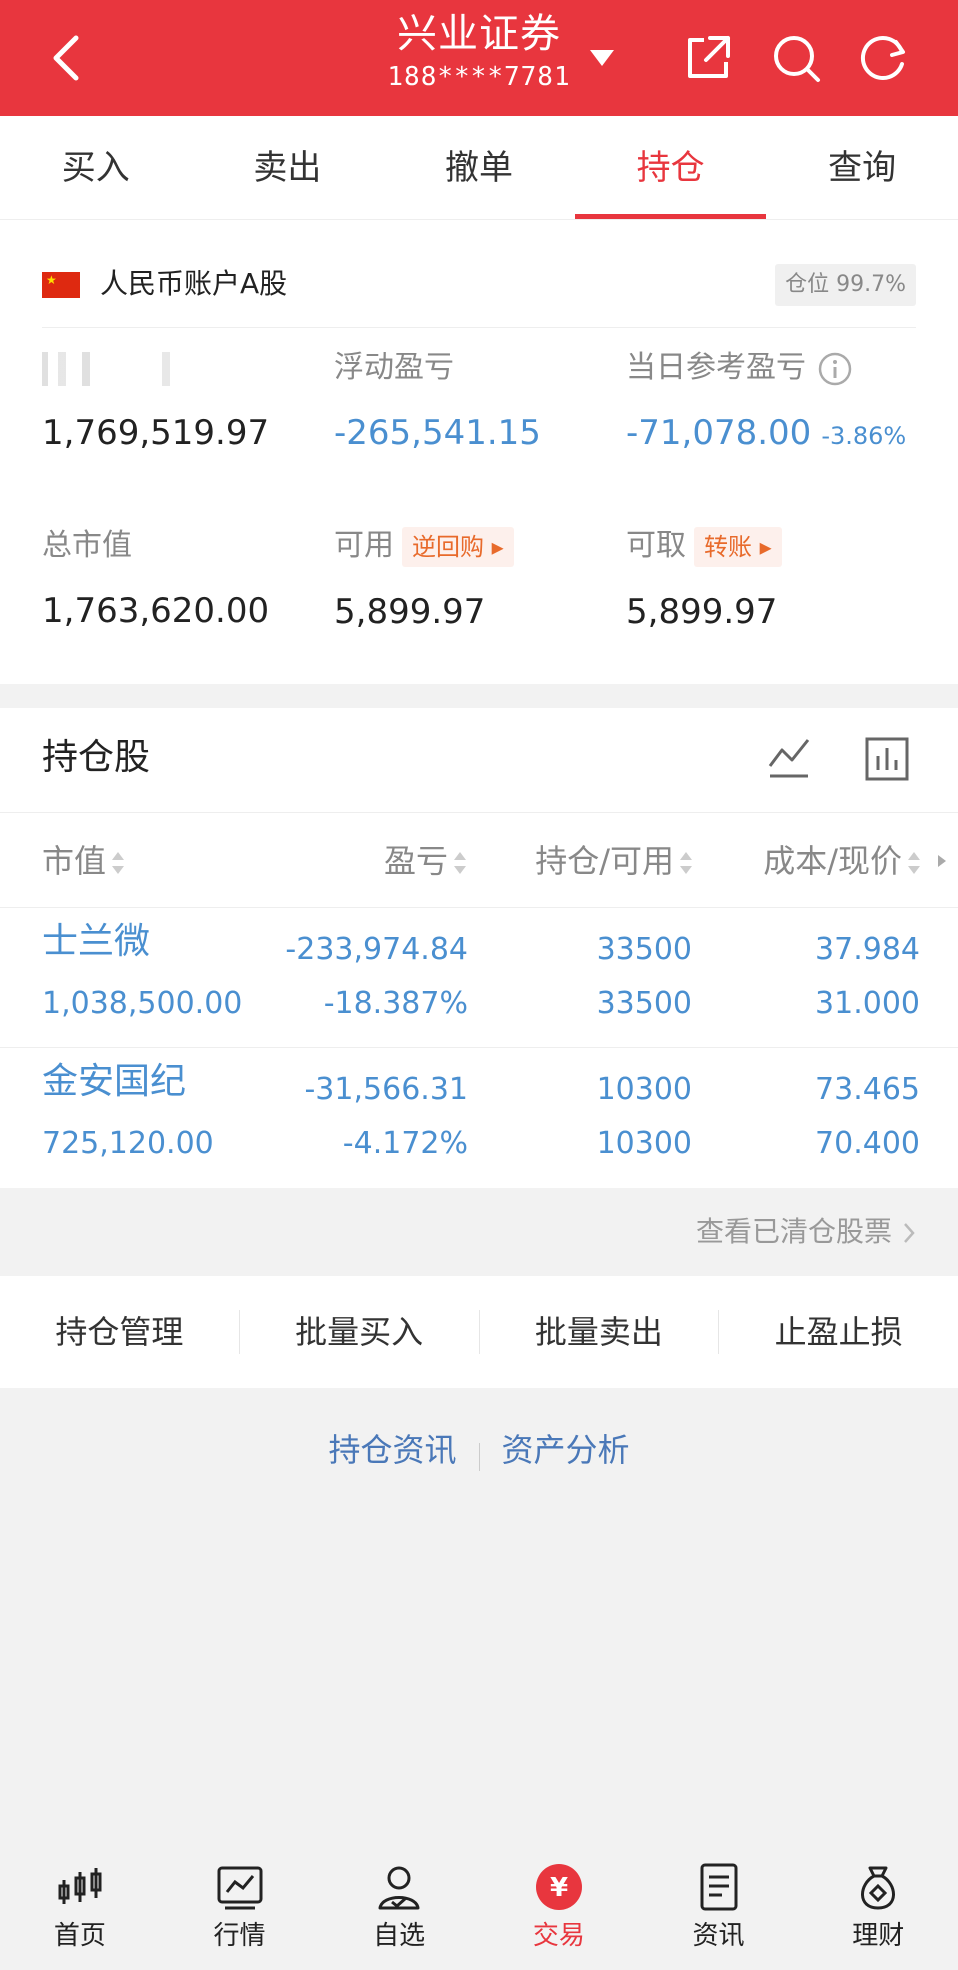 The image size is (958, 1970). Describe the element at coordinates (738, 546) in the screenshot. I see `transfer-button: 转账 ▸` at that location.